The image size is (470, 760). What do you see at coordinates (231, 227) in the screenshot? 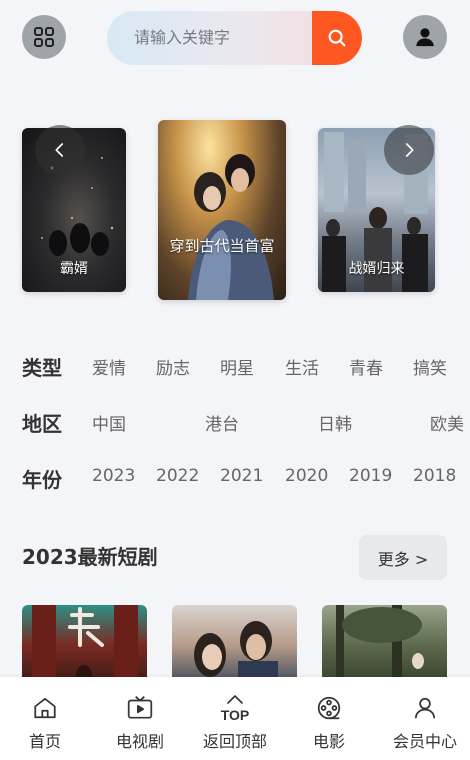
I see `poster-art` at bounding box center [231, 227].